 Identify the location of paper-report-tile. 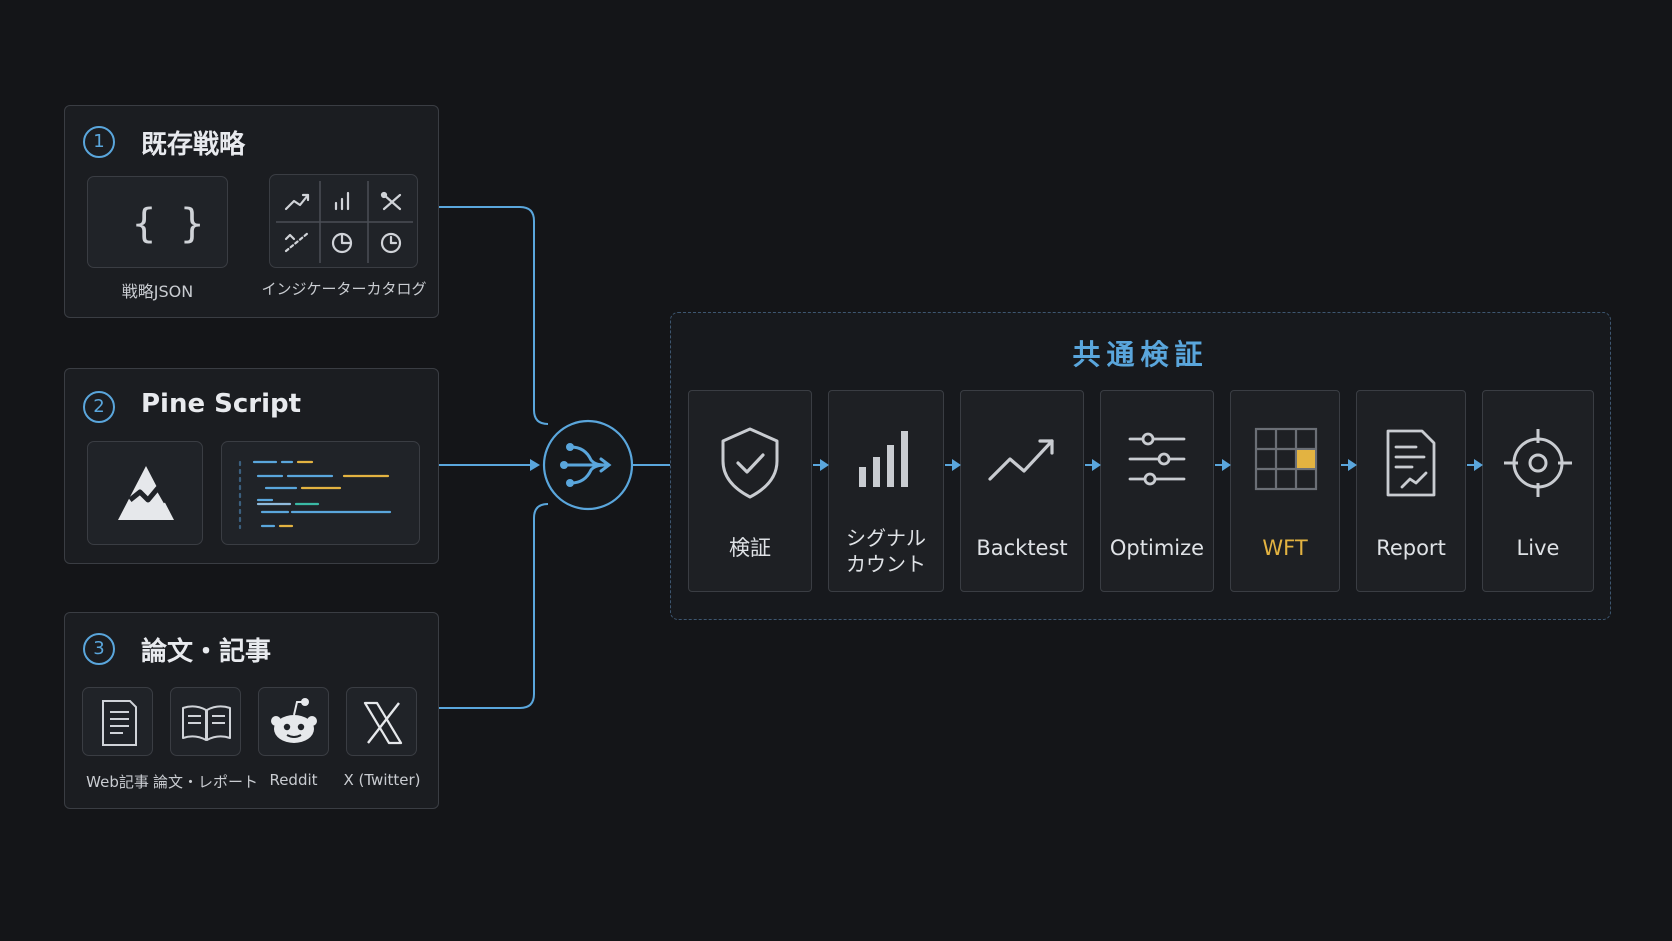
(205, 721).